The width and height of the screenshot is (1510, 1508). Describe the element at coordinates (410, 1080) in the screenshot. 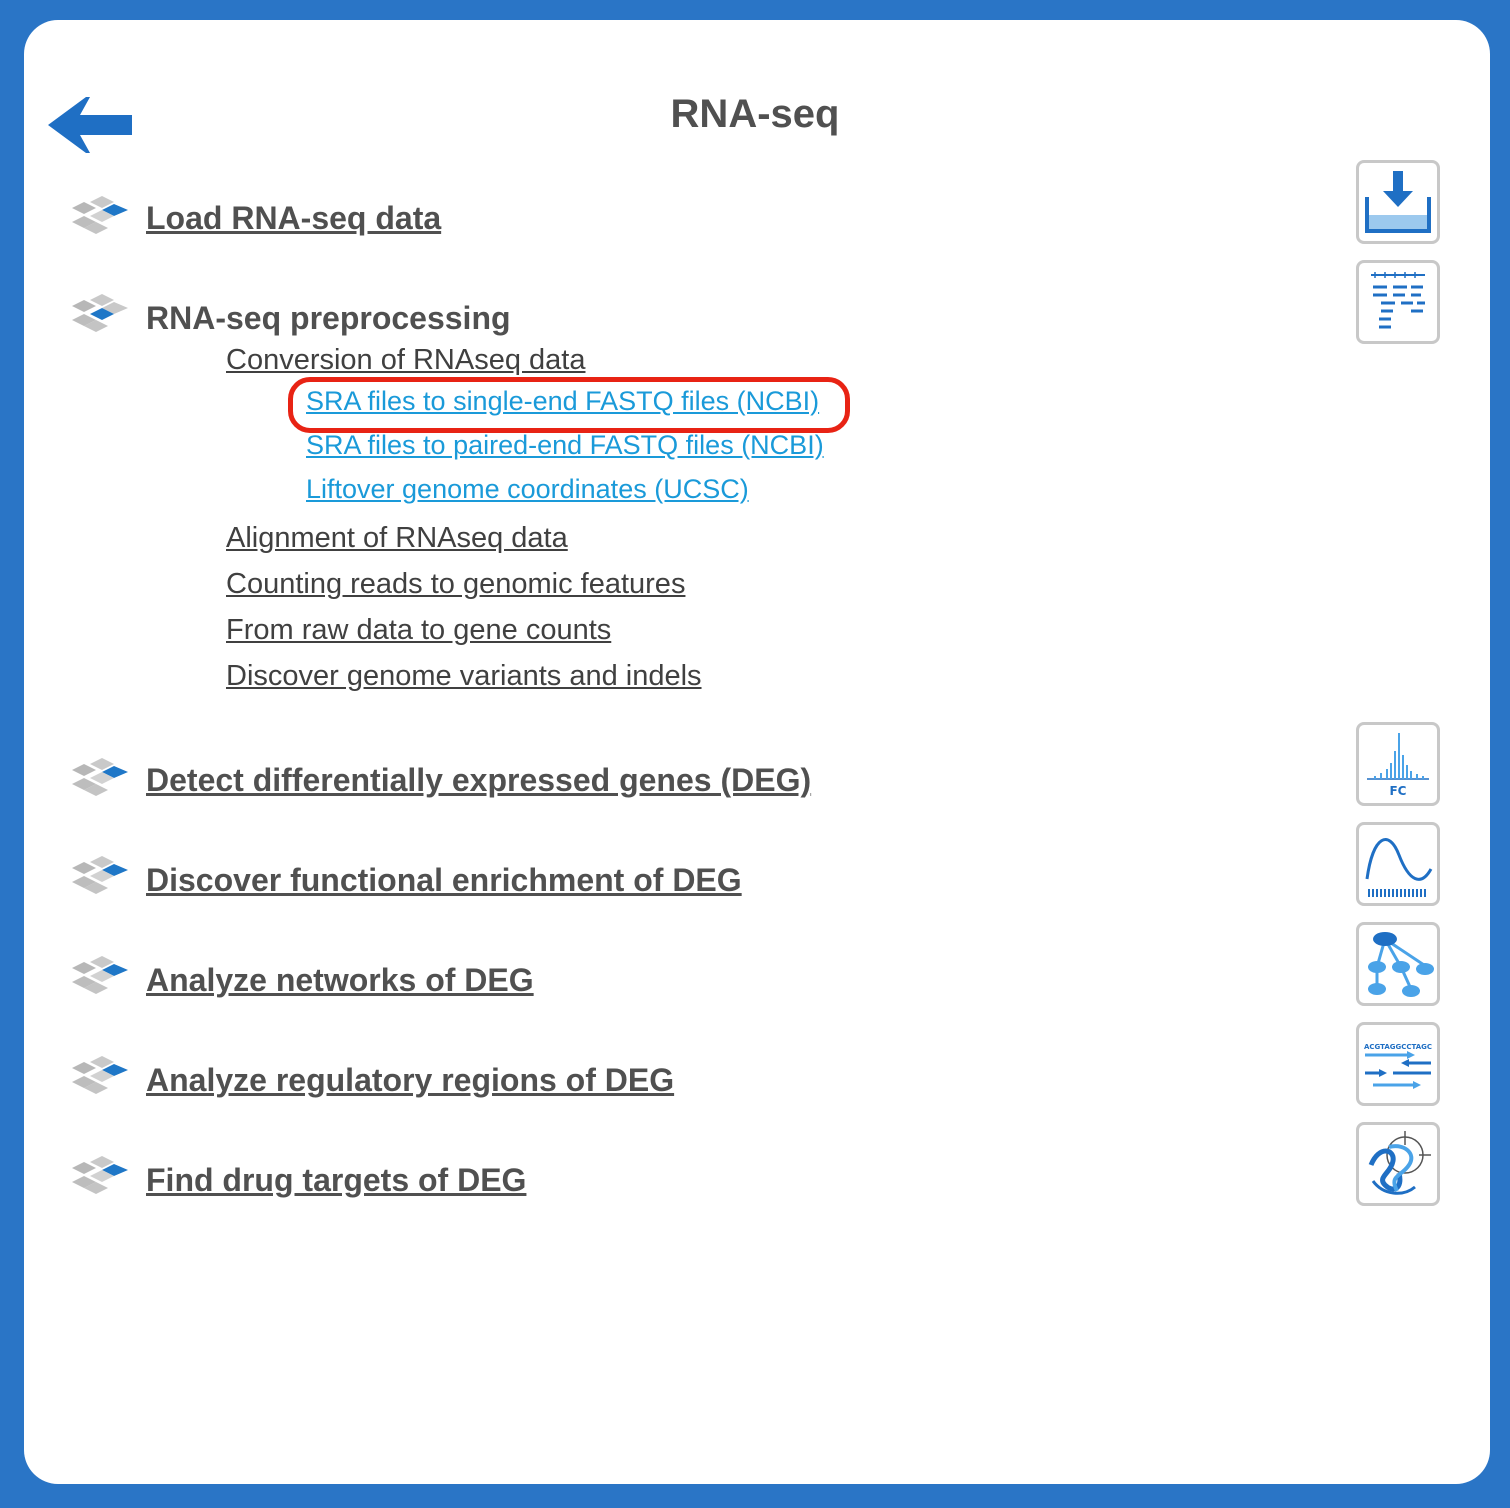

I see `regulatory-link: Analyze regulatory regions of DEG` at that location.